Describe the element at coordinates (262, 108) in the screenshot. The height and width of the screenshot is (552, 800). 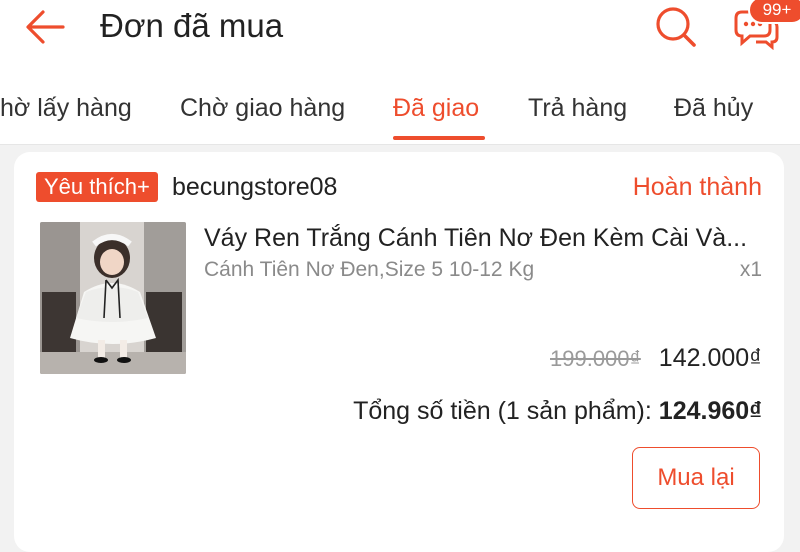
I see `tab-cho-giao-hang: Chờ giao hàng` at that location.